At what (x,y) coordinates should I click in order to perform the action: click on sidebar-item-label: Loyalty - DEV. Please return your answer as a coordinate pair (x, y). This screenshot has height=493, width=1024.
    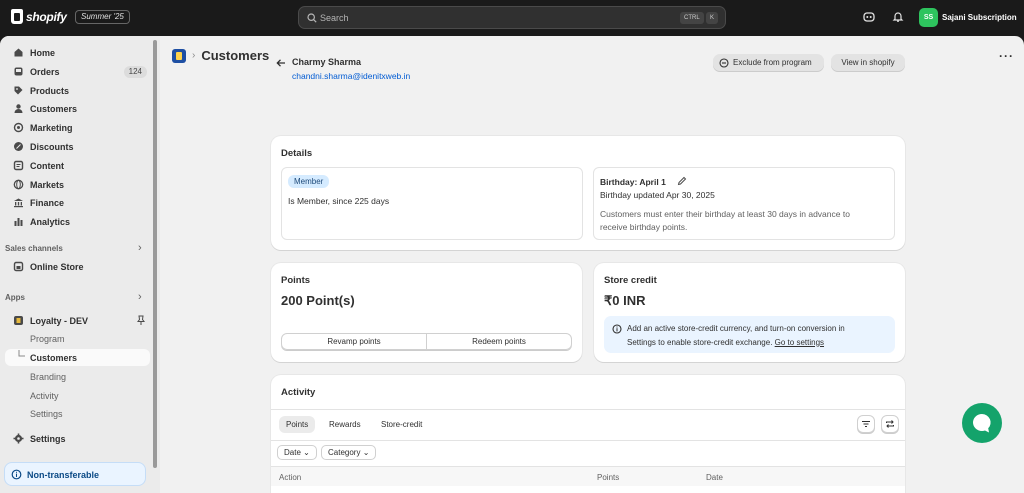
    Looking at the image, I should click on (59, 321).